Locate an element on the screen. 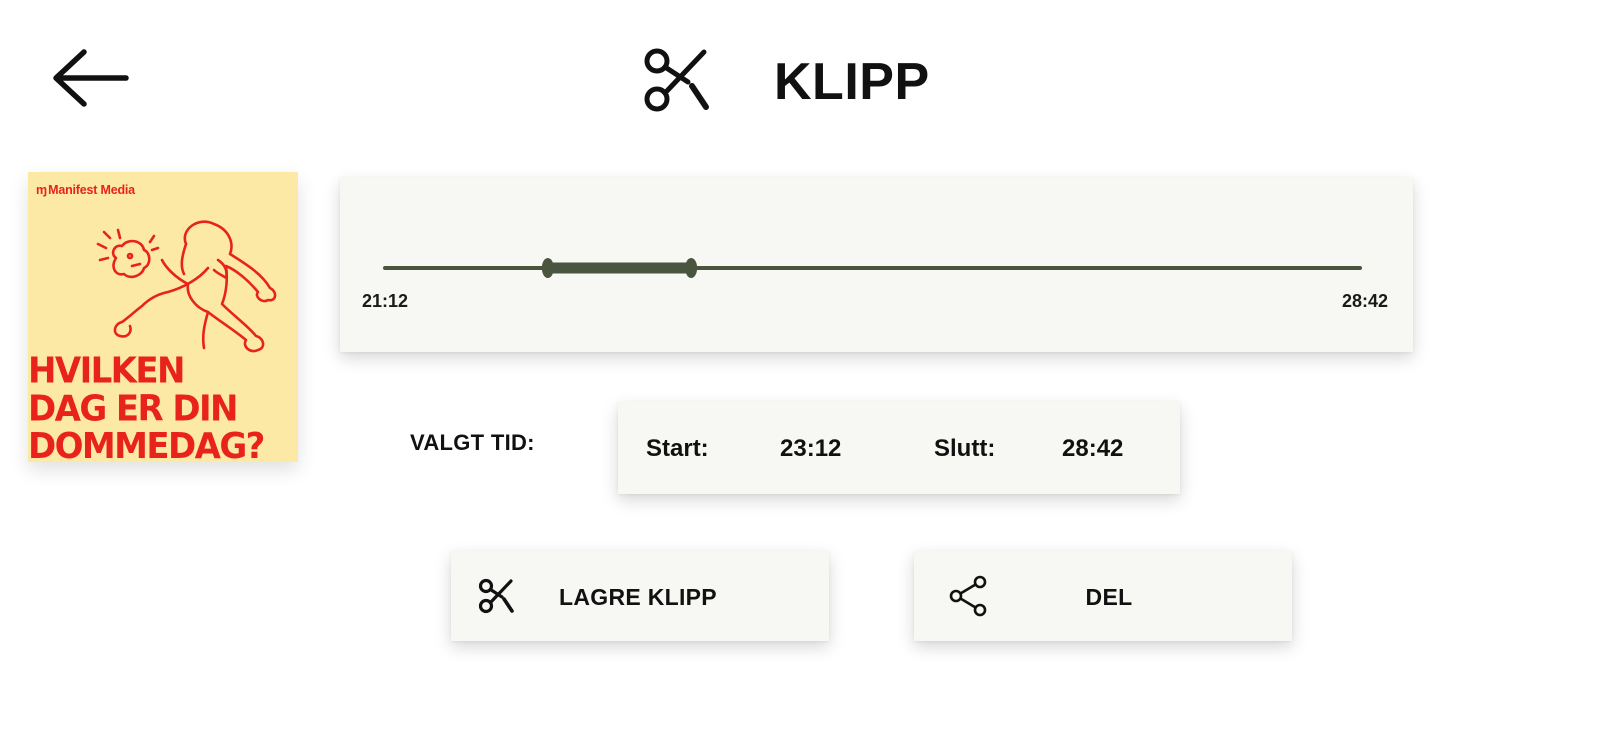 This screenshot has height=736, width=1600. save-clip-button: LAGRE KLIPP is located at coordinates (640, 596).